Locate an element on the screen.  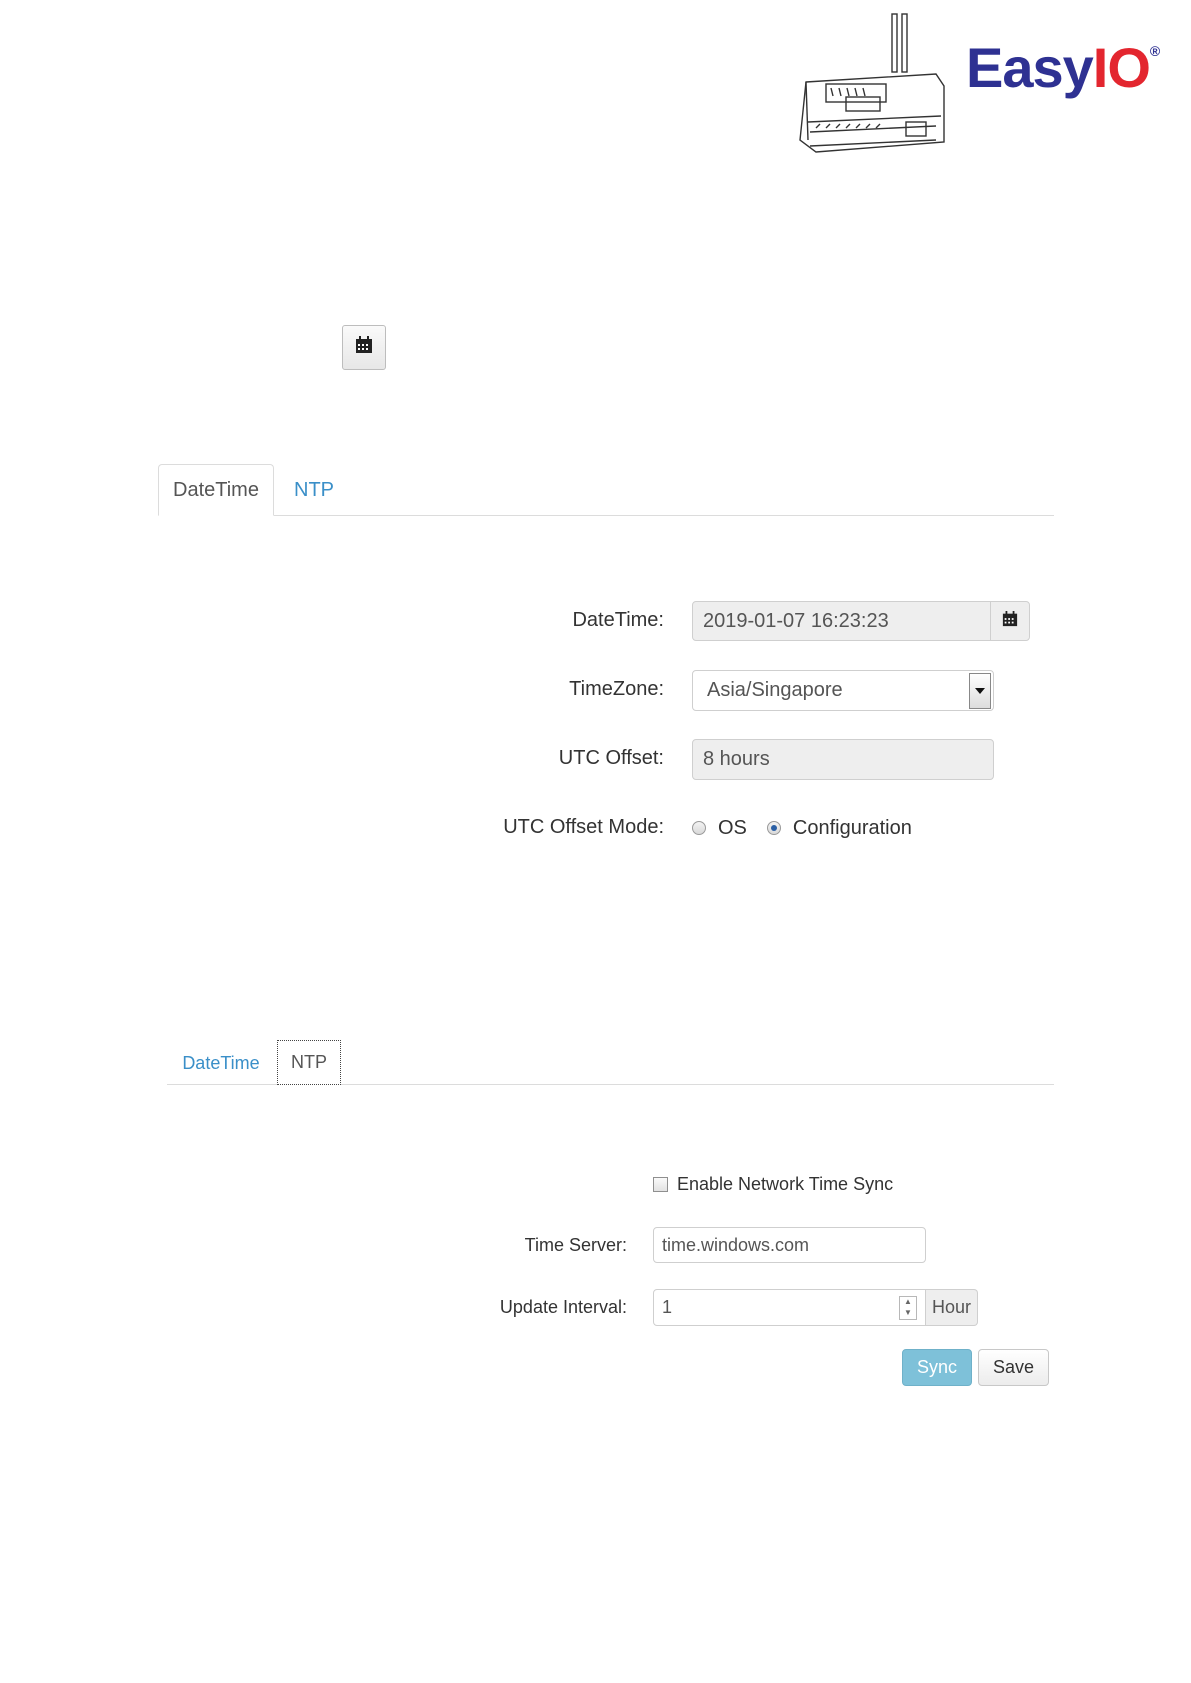
utc-offset-value: 8 hours is located at coordinates (736, 759).